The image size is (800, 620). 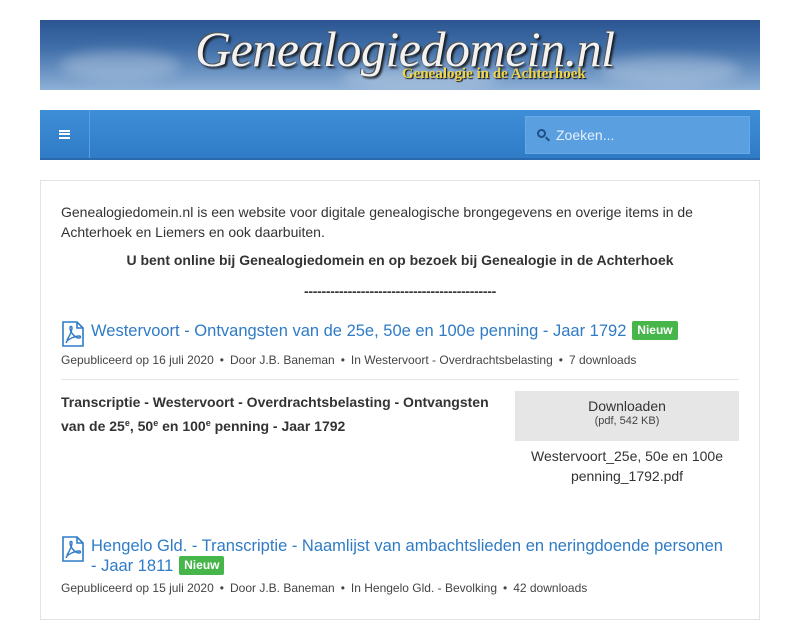 What do you see at coordinates (550, 588) in the screenshot?
I see `download-count: 42 downloads` at bounding box center [550, 588].